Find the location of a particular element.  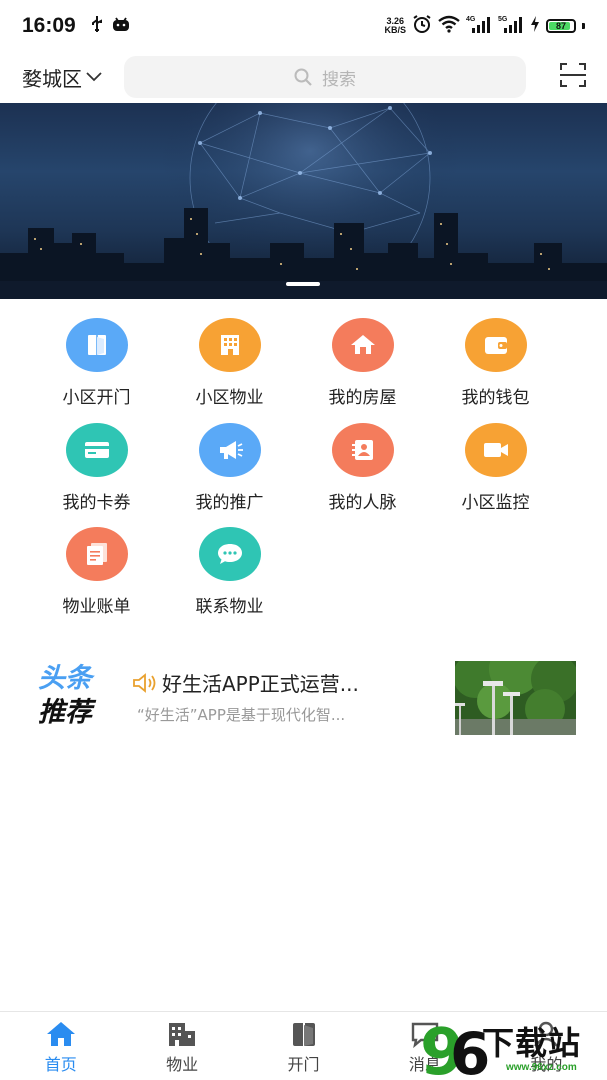

headline-tag-line1: 头条 is located at coordinates (65, 678).